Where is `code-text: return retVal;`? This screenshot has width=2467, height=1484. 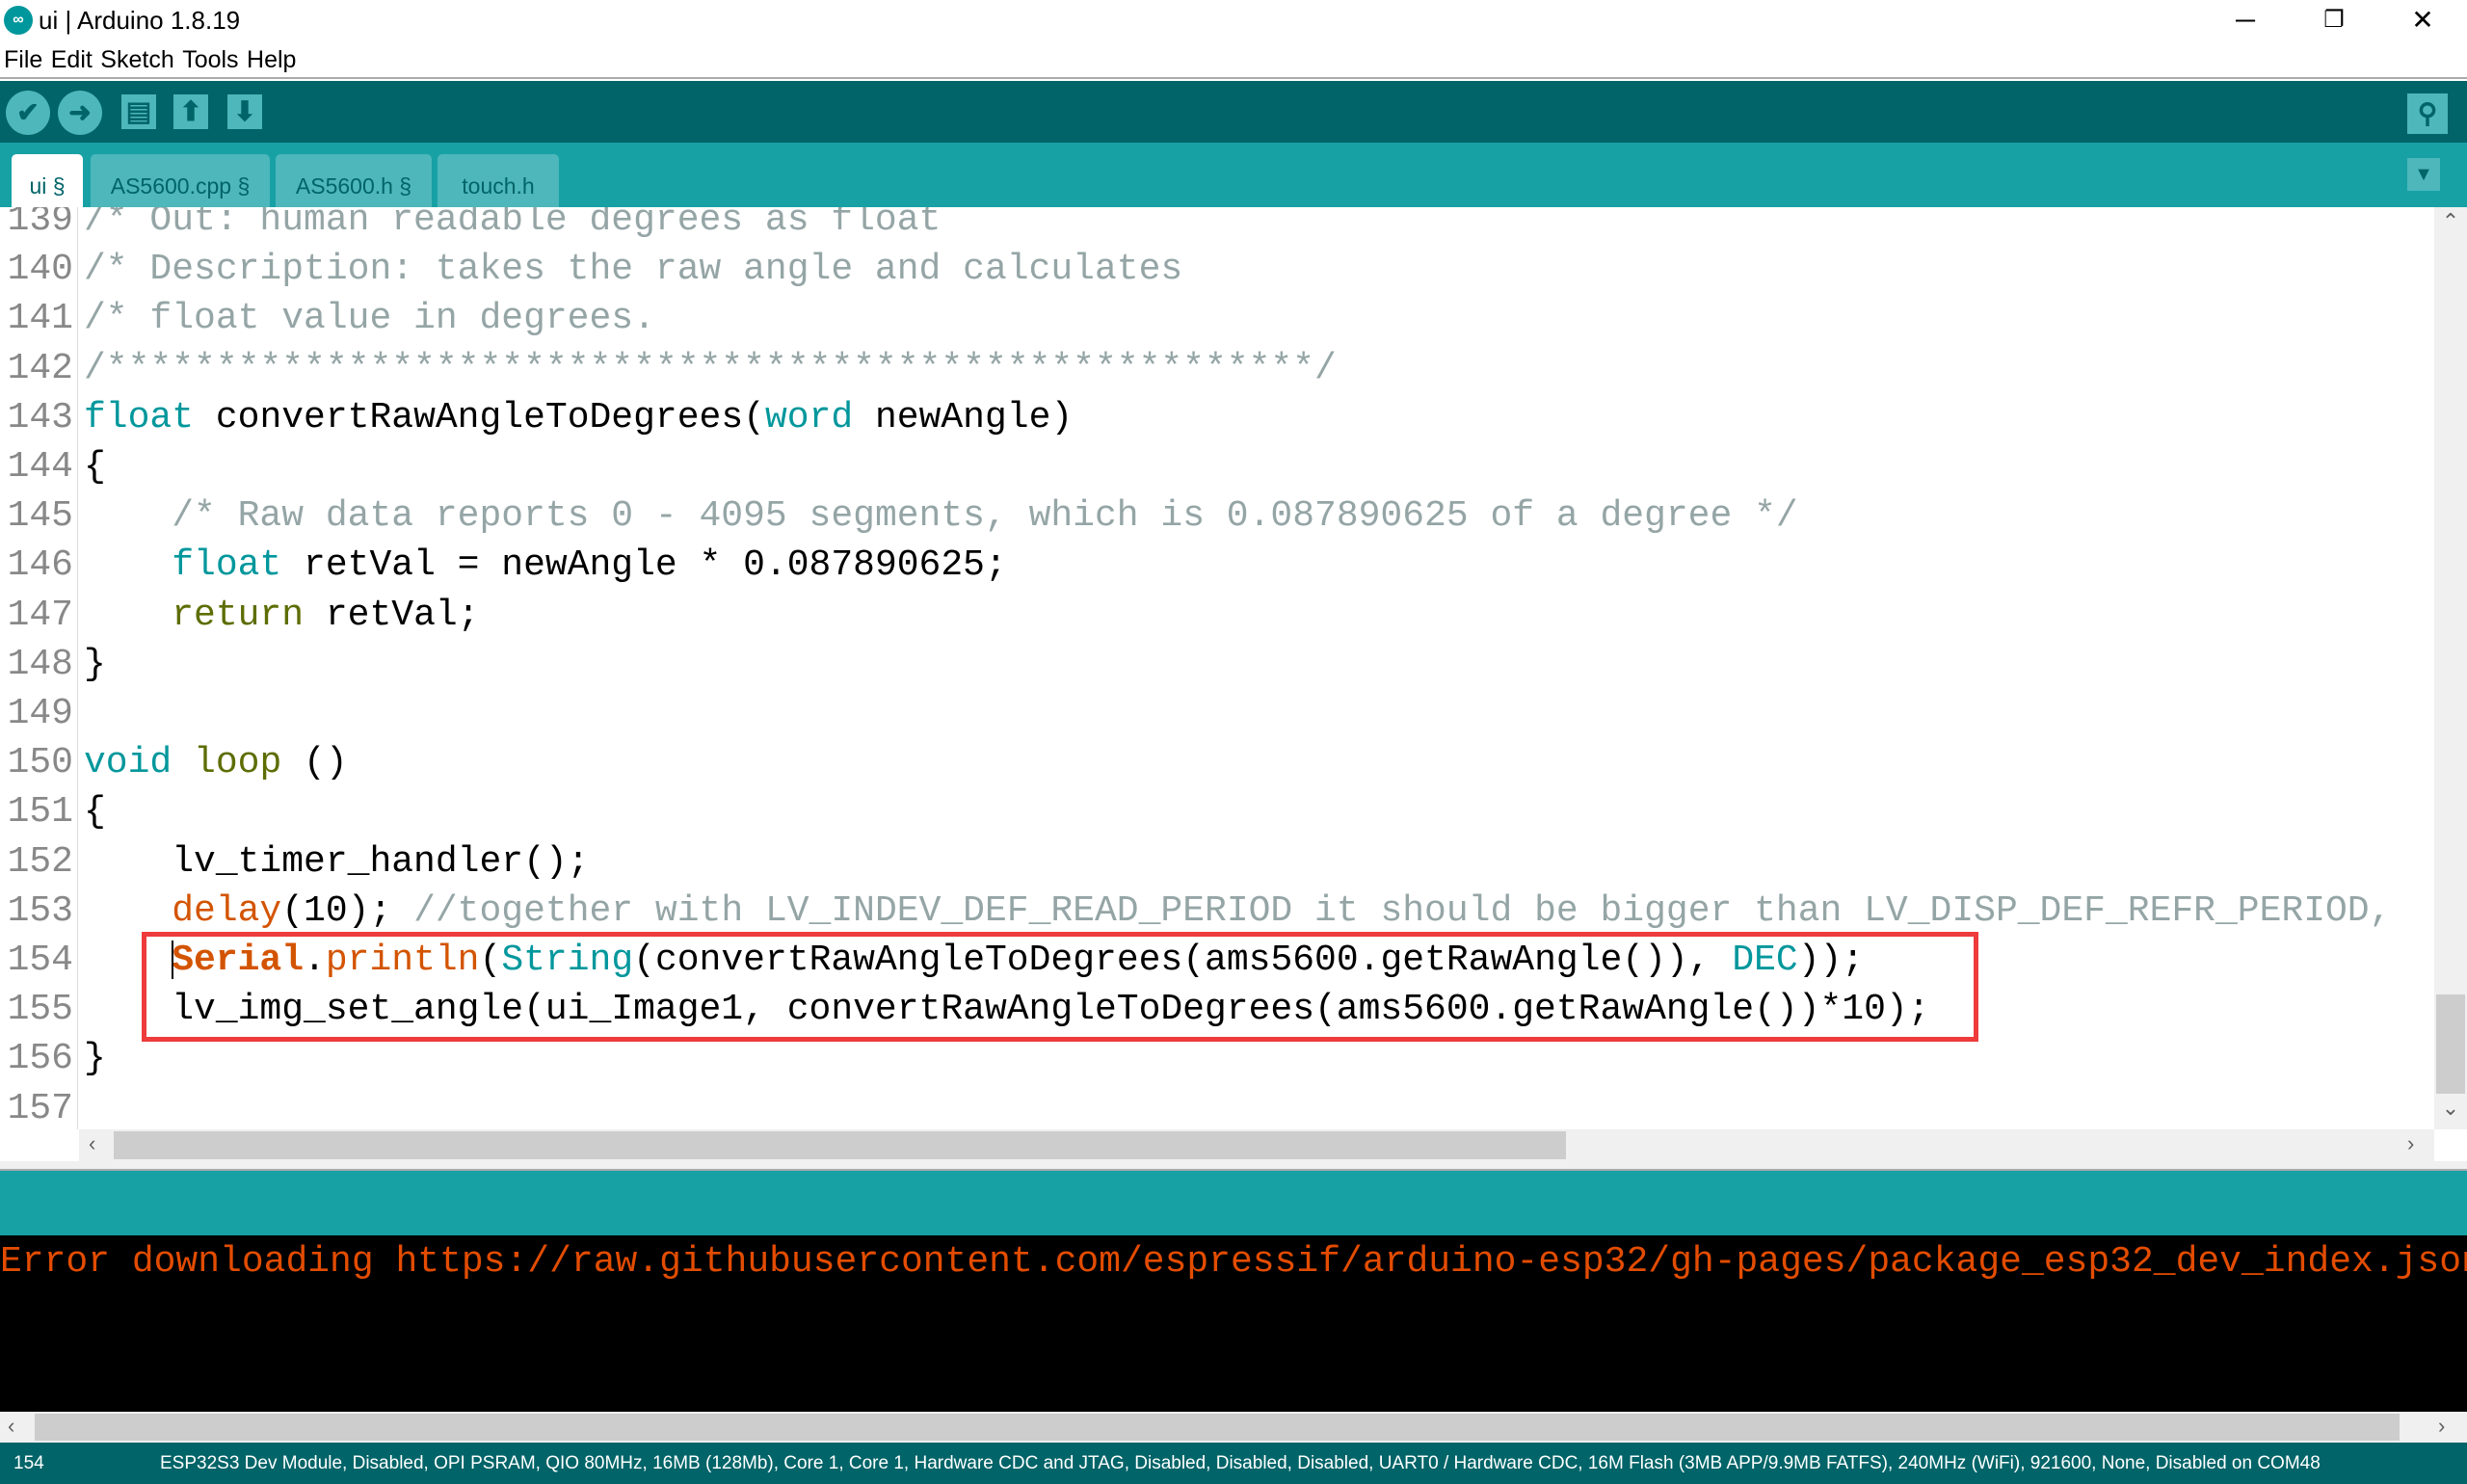 code-text: return retVal; is located at coordinates (281, 615).